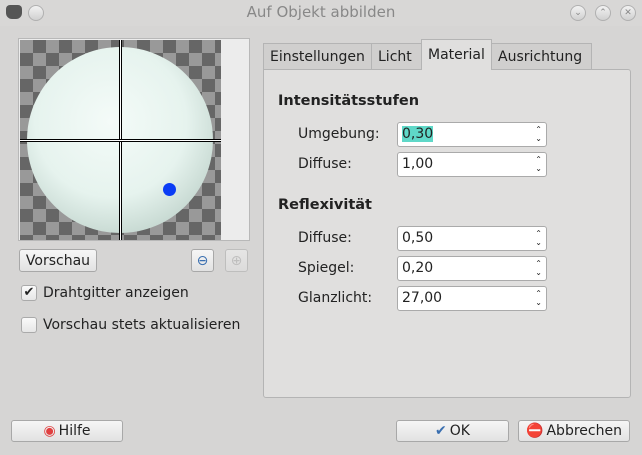  Describe the element at coordinates (472, 134) in the screenshot. I see `ambient-spinbox: 0,30 ⌃ ⌄` at that location.